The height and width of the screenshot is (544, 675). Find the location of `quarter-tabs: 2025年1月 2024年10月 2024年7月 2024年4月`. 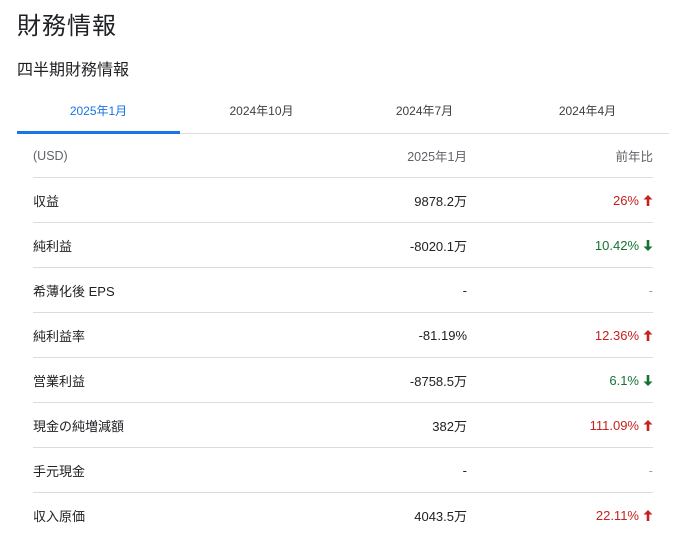

quarter-tabs: 2025年1月 2024年10月 2024年7月 2024年4月 is located at coordinates (343, 112).